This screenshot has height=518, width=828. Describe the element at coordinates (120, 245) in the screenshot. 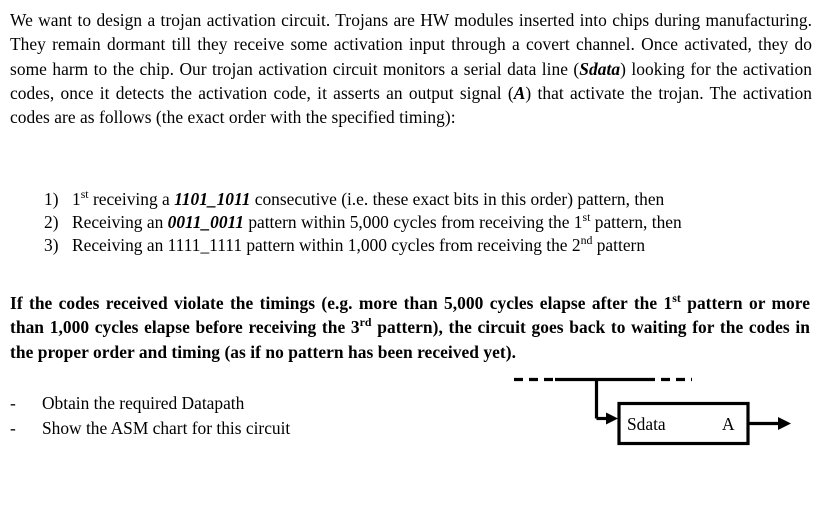

I see `code-3-prefix: Receiving an` at that location.